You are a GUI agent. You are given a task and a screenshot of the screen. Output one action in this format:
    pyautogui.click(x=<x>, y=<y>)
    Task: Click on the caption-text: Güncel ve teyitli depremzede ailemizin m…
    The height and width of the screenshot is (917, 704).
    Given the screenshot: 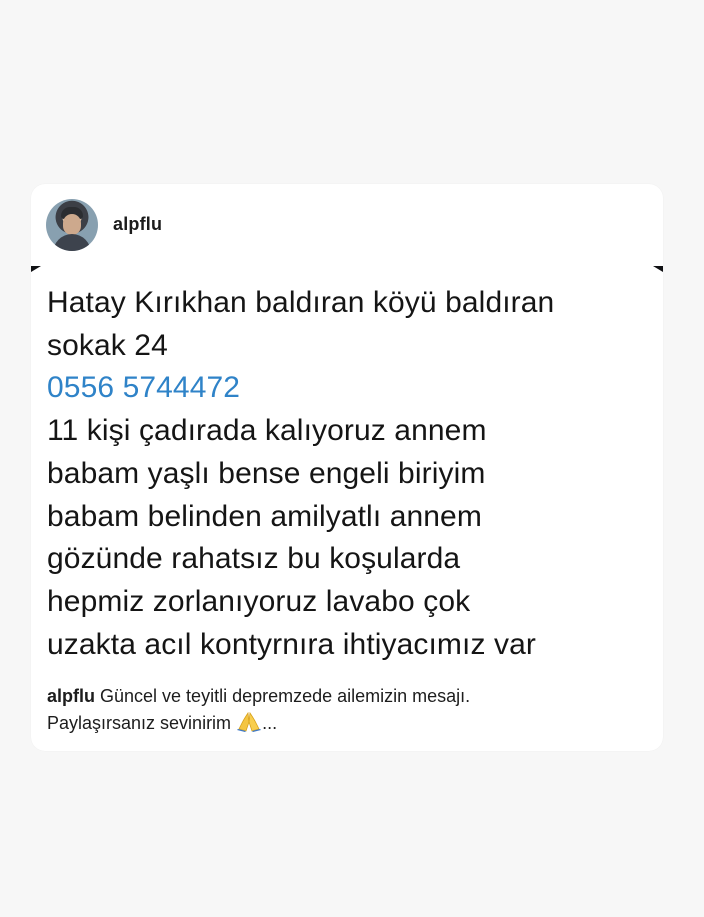 What is the action you would take?
    pyautogui.click(x=285, y=696)
    